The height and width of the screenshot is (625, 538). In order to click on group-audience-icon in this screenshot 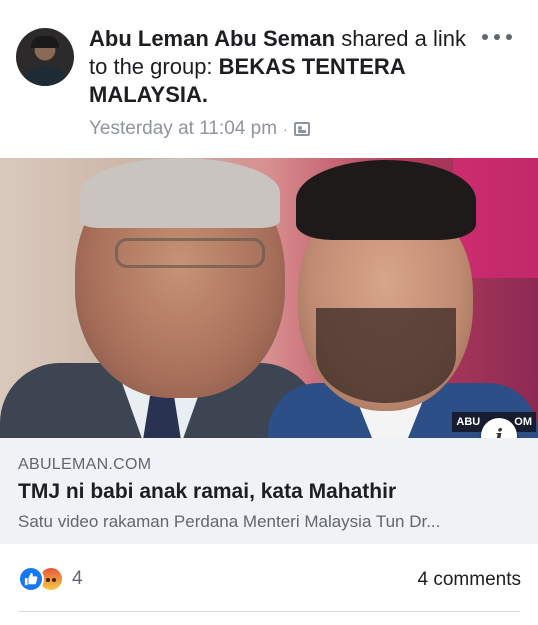, I will do `click(301, 129)`.